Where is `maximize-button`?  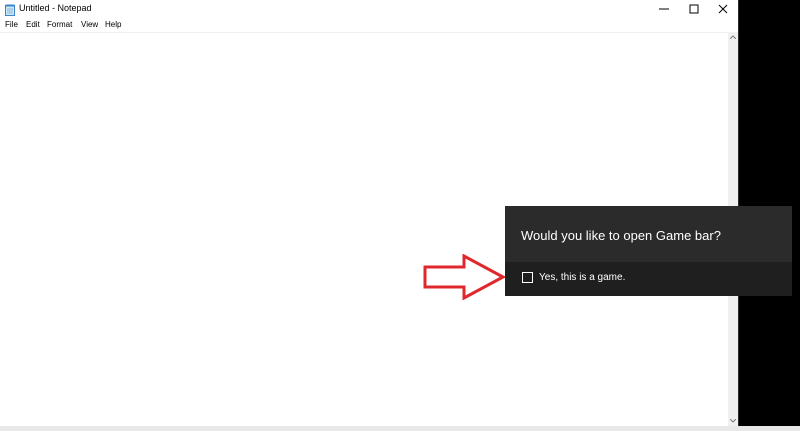 maximize-button is located at coordinates (694, 9).